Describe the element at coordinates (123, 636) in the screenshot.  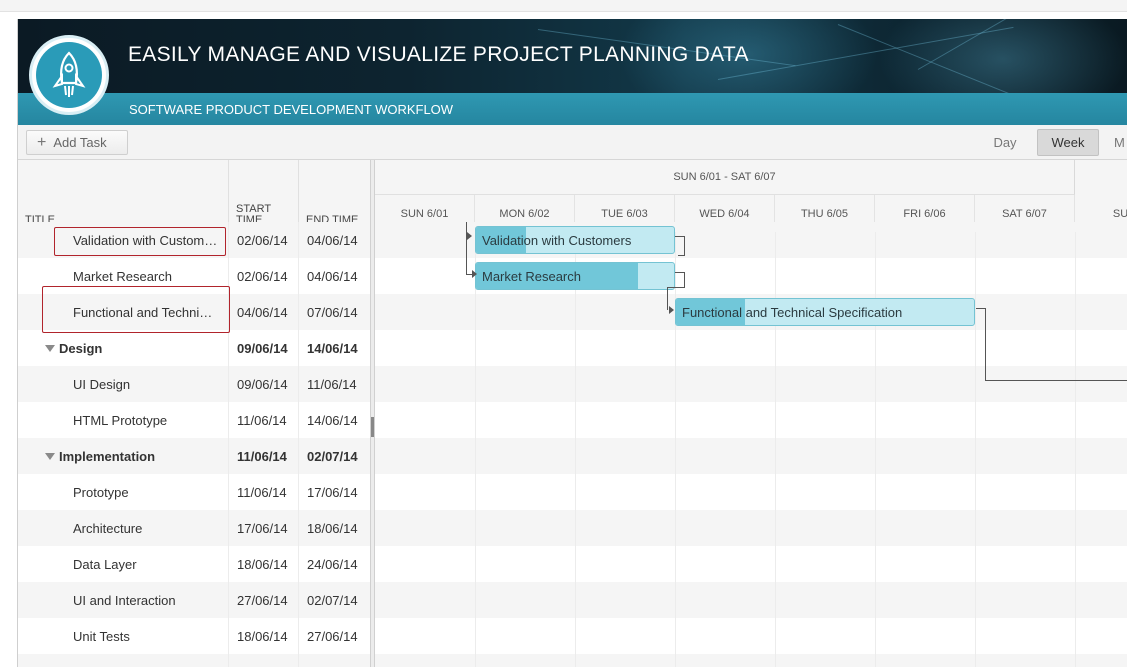
I see `task-title-cell: Unit Tests` at that location.